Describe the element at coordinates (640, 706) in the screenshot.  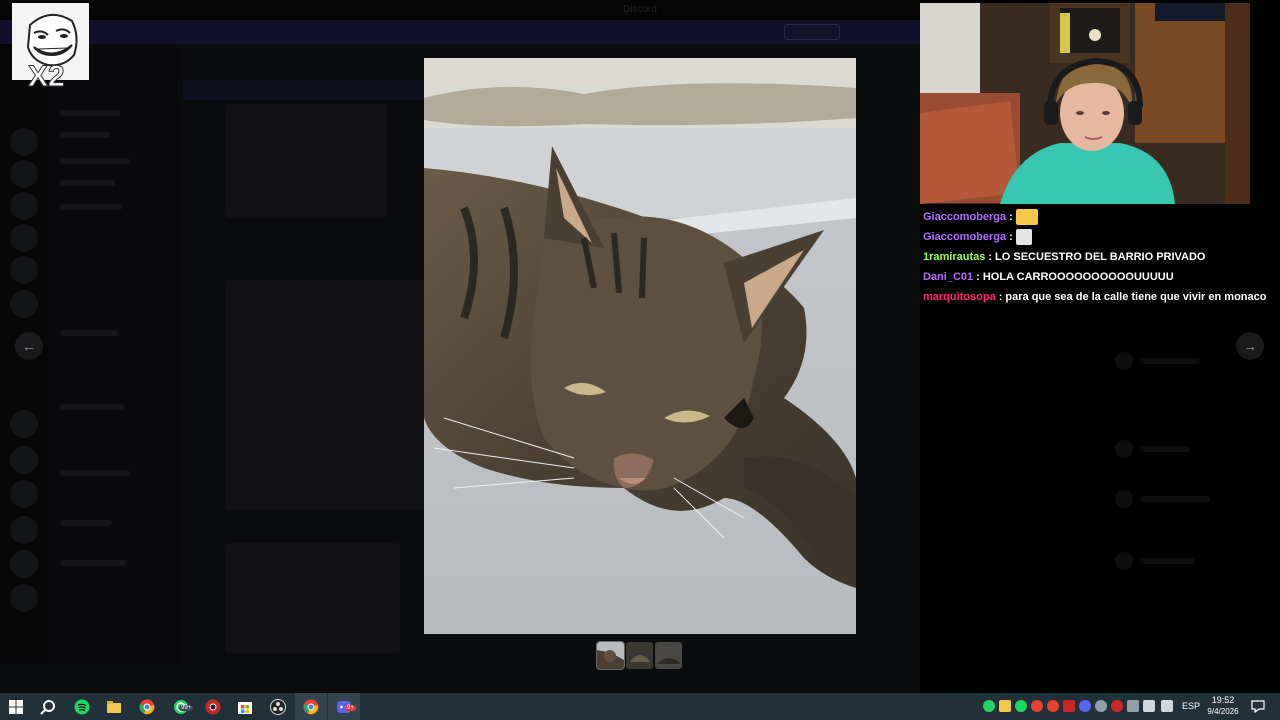
I see `windows-taskbar: 99+ 9+ ESP 19:52 9/4/2026` at that location.